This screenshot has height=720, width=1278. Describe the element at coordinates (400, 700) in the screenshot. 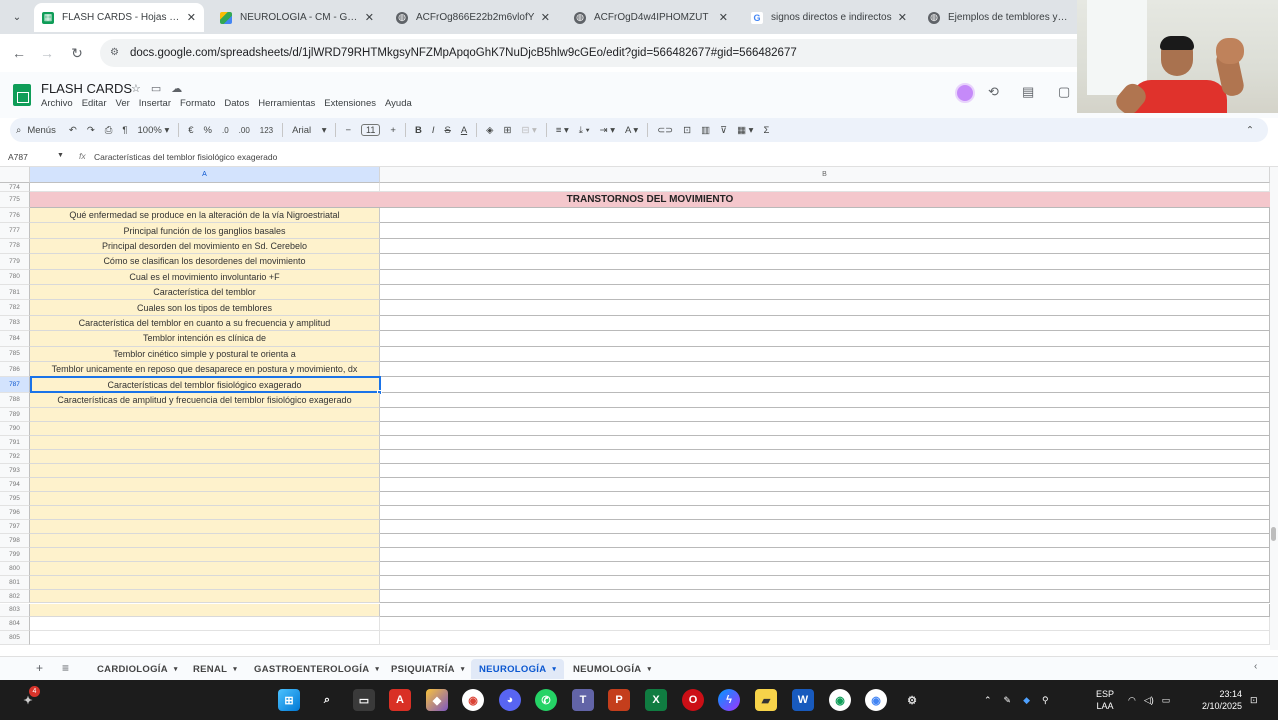

I see `acrobat-icon: A` at that location.